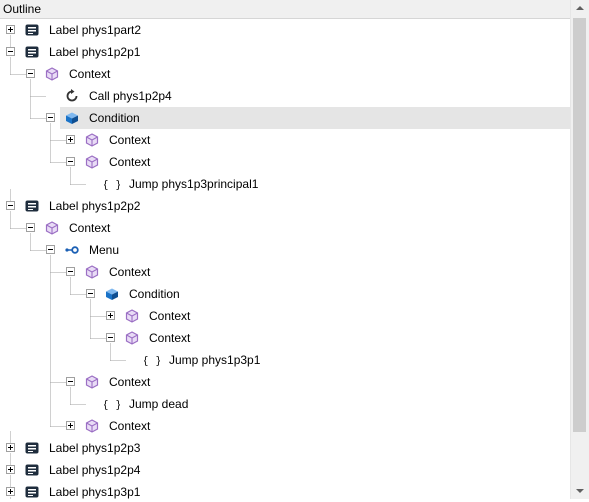 The width and height of the screenshot is (589, 502). What do you see at coordinates (215, 360) in the screenshot?
I see `tree-row-label: Jump phys1p3p1` at bounding box center [215, 360].